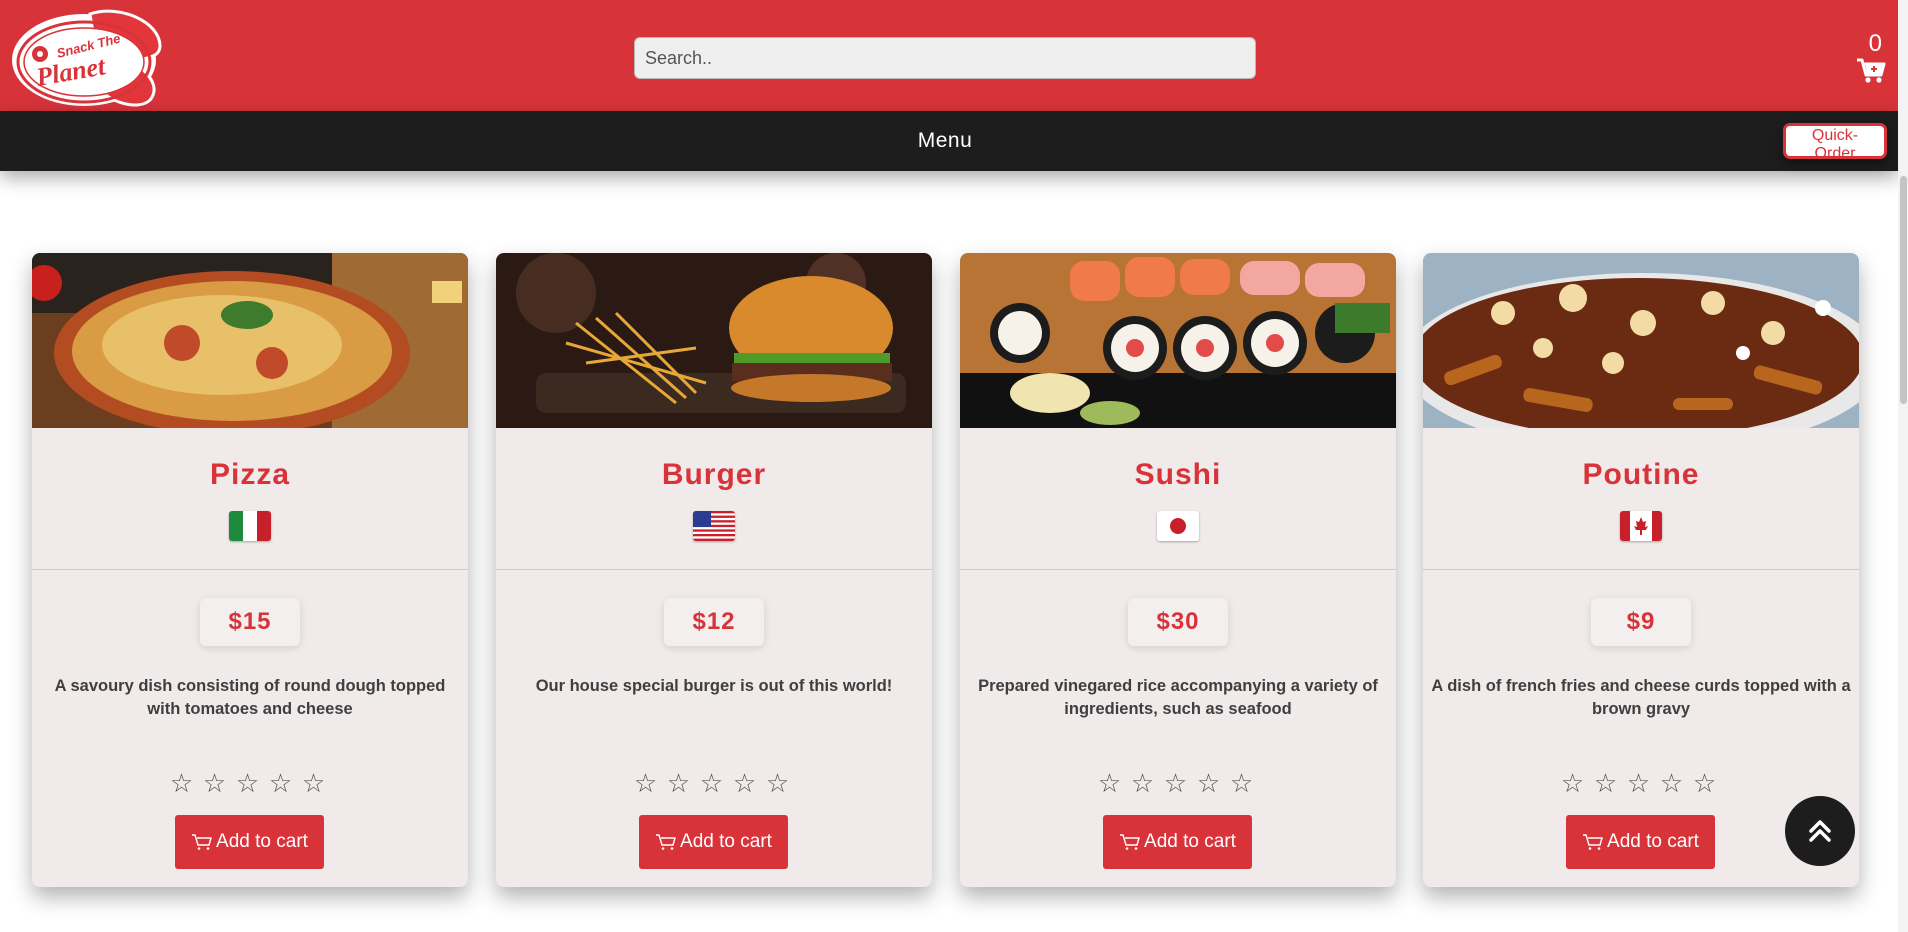 This screenshot has height=932, width=1908. I want to click on cart-icon, so click(1871, 70).